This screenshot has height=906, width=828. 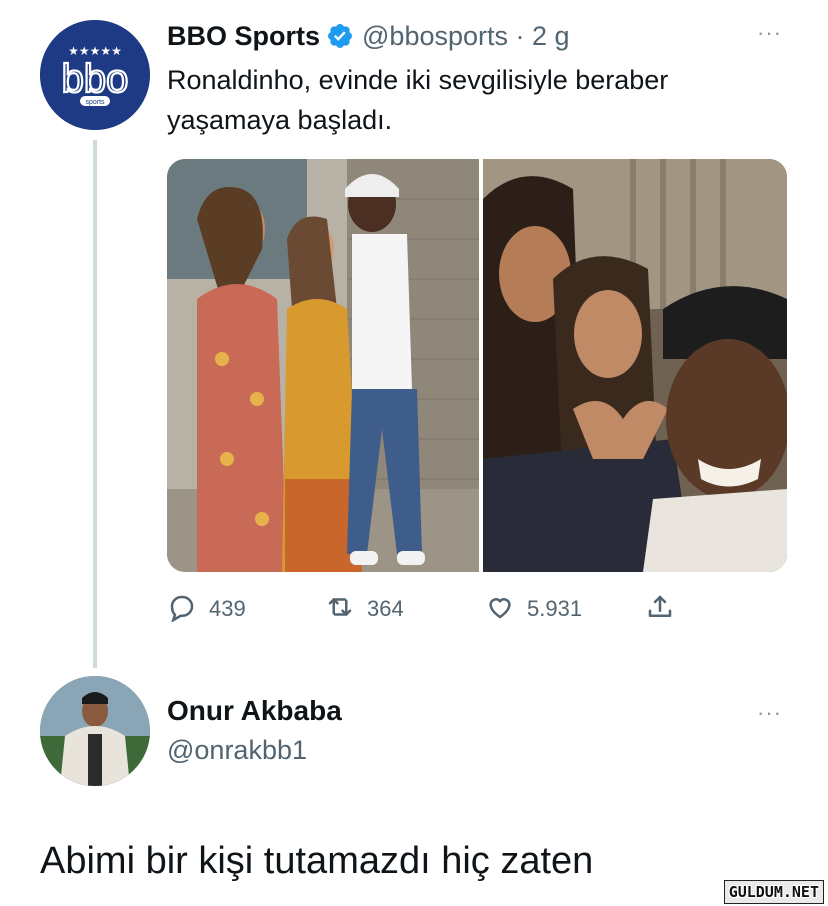 What do you see at coordinates (206, 609) in the screenshot?
I see `reply-button: 439` at bounding box center [206, 609].